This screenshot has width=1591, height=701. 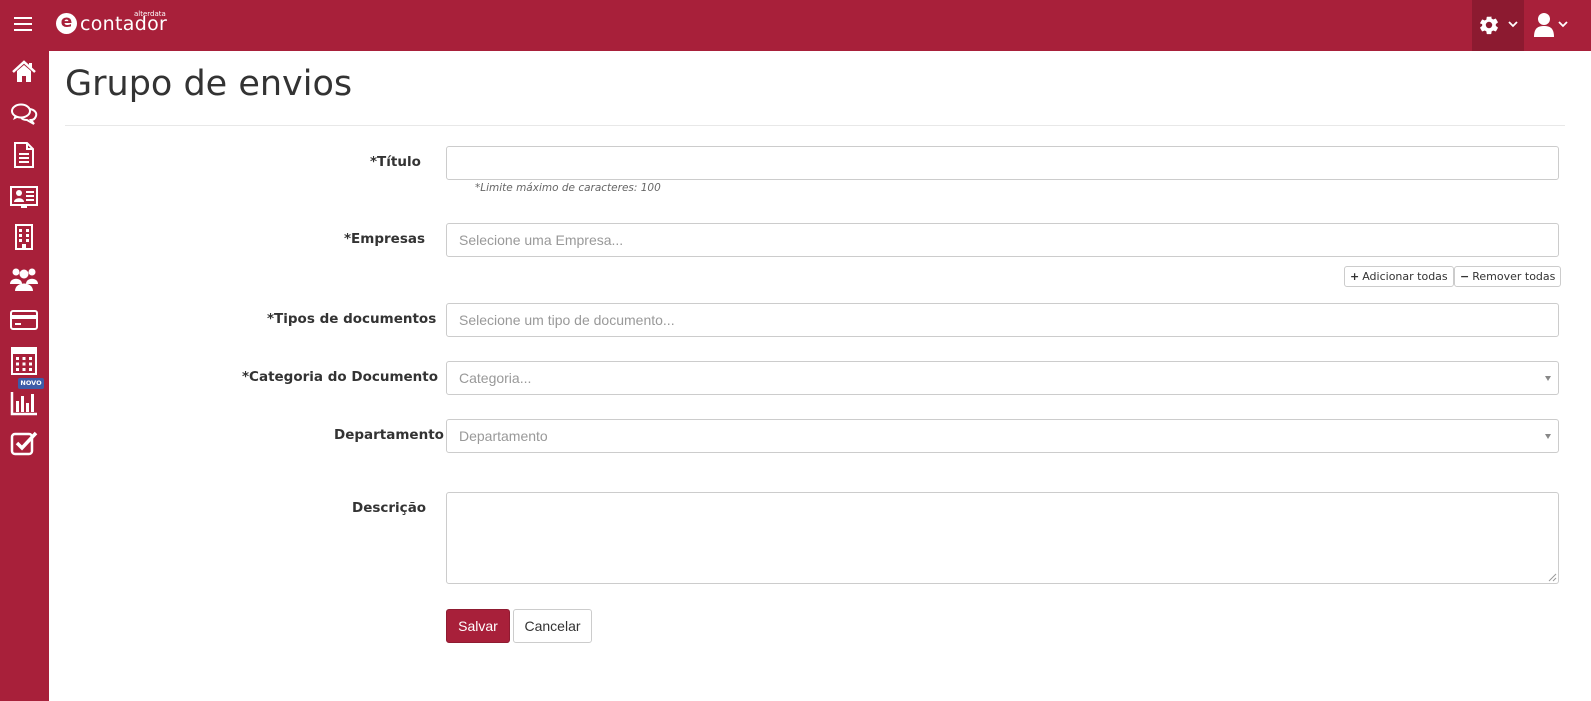 What do you see at coordinates (478, 626) in the screenshot?
I see `save-button: Salvar` at bounding box center [478, 626].